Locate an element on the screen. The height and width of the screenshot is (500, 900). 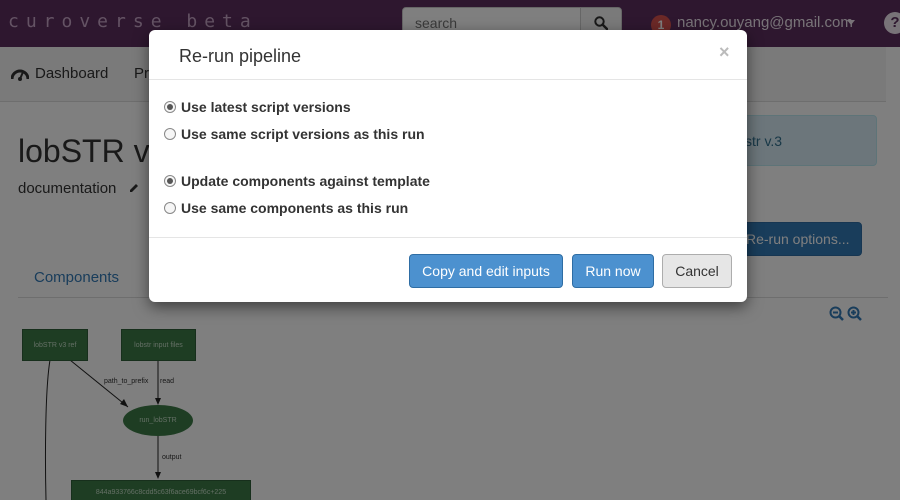
copy-edit-inputs-button: Copy and edit inputs is located at coordinates (486, 271).